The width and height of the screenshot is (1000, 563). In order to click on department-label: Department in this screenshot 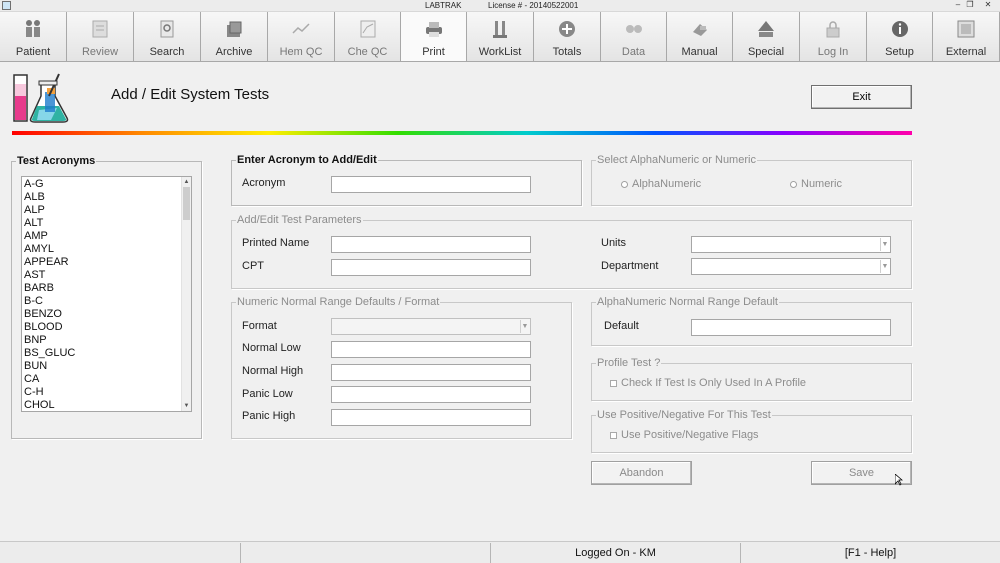, I will do `click(630, 266)`.